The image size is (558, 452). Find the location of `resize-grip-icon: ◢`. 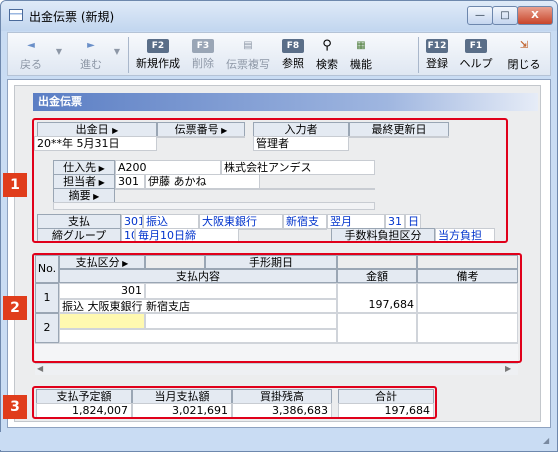

resize-grip-icon: ◢ is located at coordinates (549, 442).